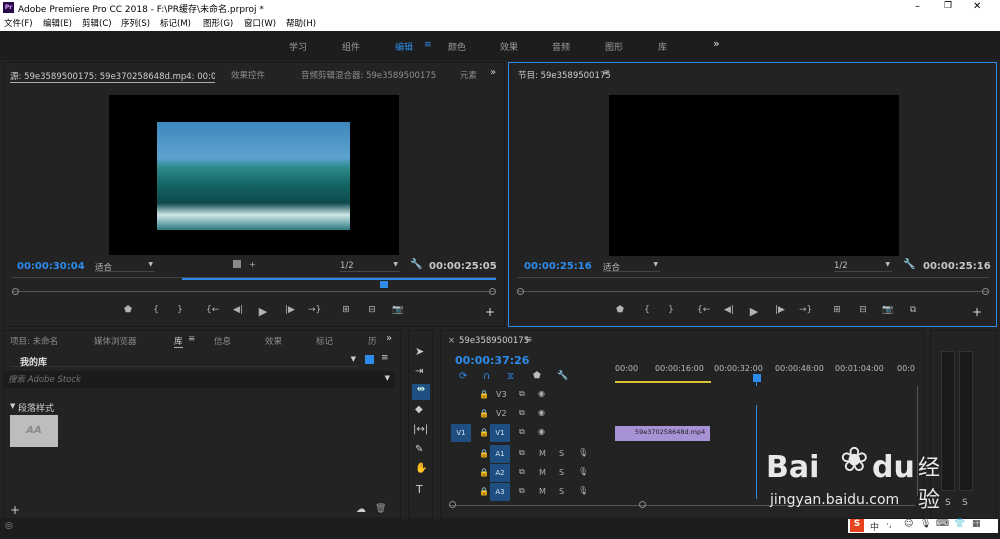 The image size is (1000, 539). Describe the element at coordinates (184, 360) in the screenshot. I see `library-selector: 我的库 ▼` at that location.